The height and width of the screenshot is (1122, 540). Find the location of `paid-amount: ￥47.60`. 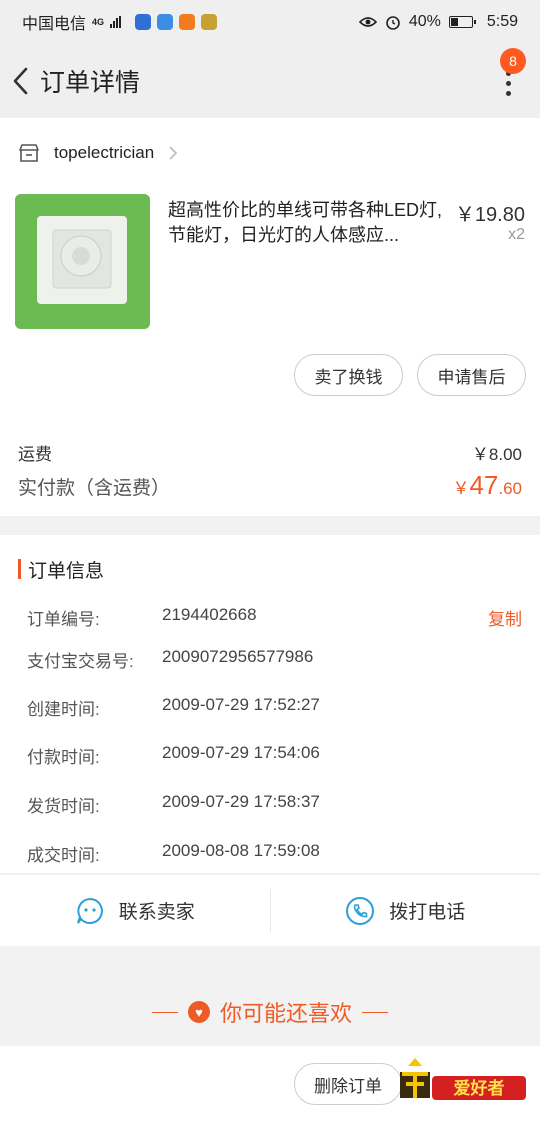

paid-amount: ￥47.60 is located at coordinates (487, 485).